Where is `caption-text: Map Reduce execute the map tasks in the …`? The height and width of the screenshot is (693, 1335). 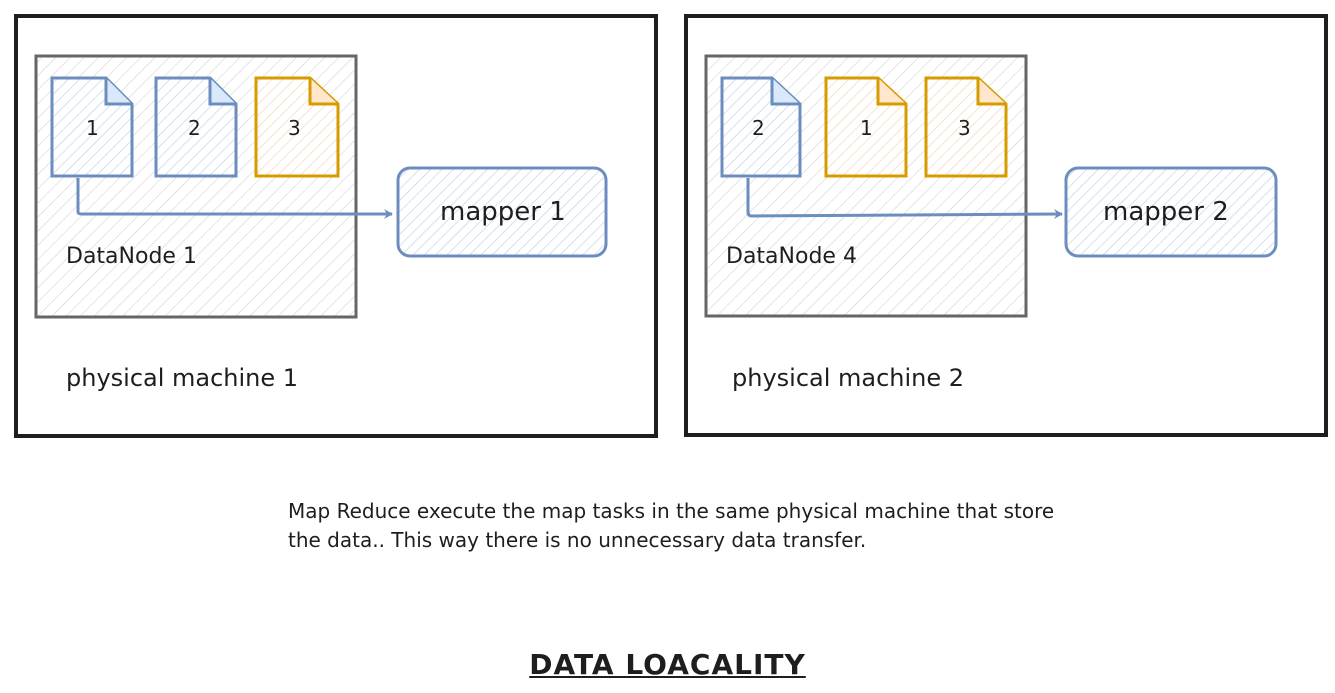 caption-text: Map Reduce execute the map tasks in the … is located at coordinates (671, 525).